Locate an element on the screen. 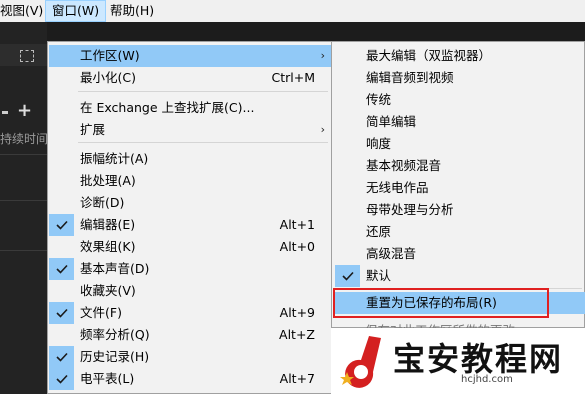 The height and width of the screenshot is (394, 585). menu-item-label: 高级混音 is located at coordinates (391, 253).